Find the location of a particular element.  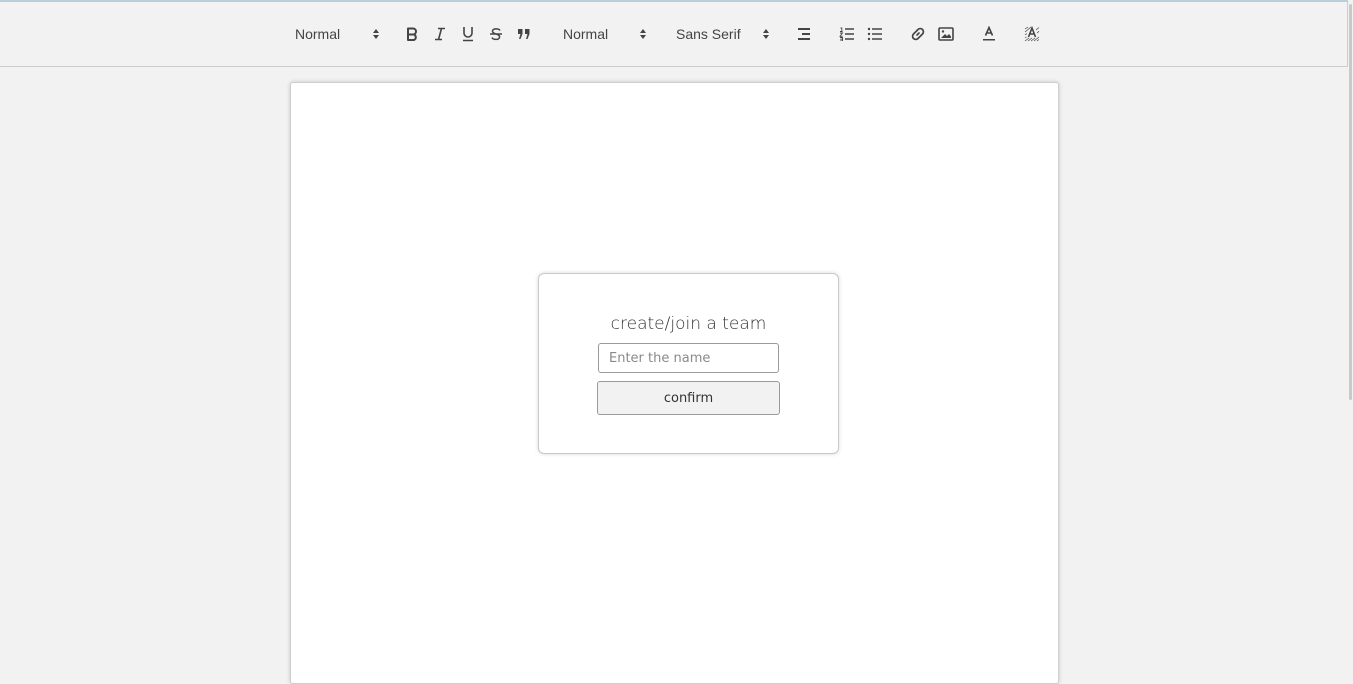

text-color-icon is located at coordinates (989, 33).